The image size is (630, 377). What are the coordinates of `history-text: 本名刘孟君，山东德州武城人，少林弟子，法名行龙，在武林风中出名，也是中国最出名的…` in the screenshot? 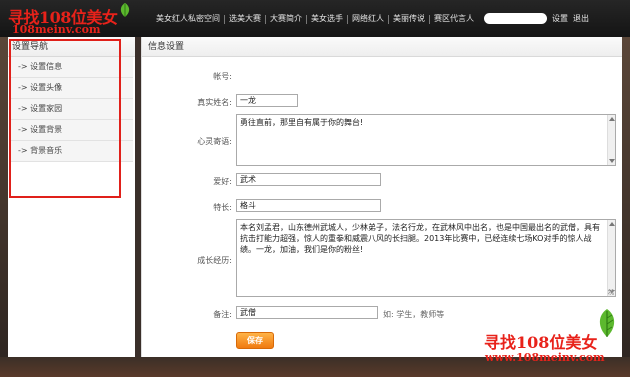 It's located at (420, 238).